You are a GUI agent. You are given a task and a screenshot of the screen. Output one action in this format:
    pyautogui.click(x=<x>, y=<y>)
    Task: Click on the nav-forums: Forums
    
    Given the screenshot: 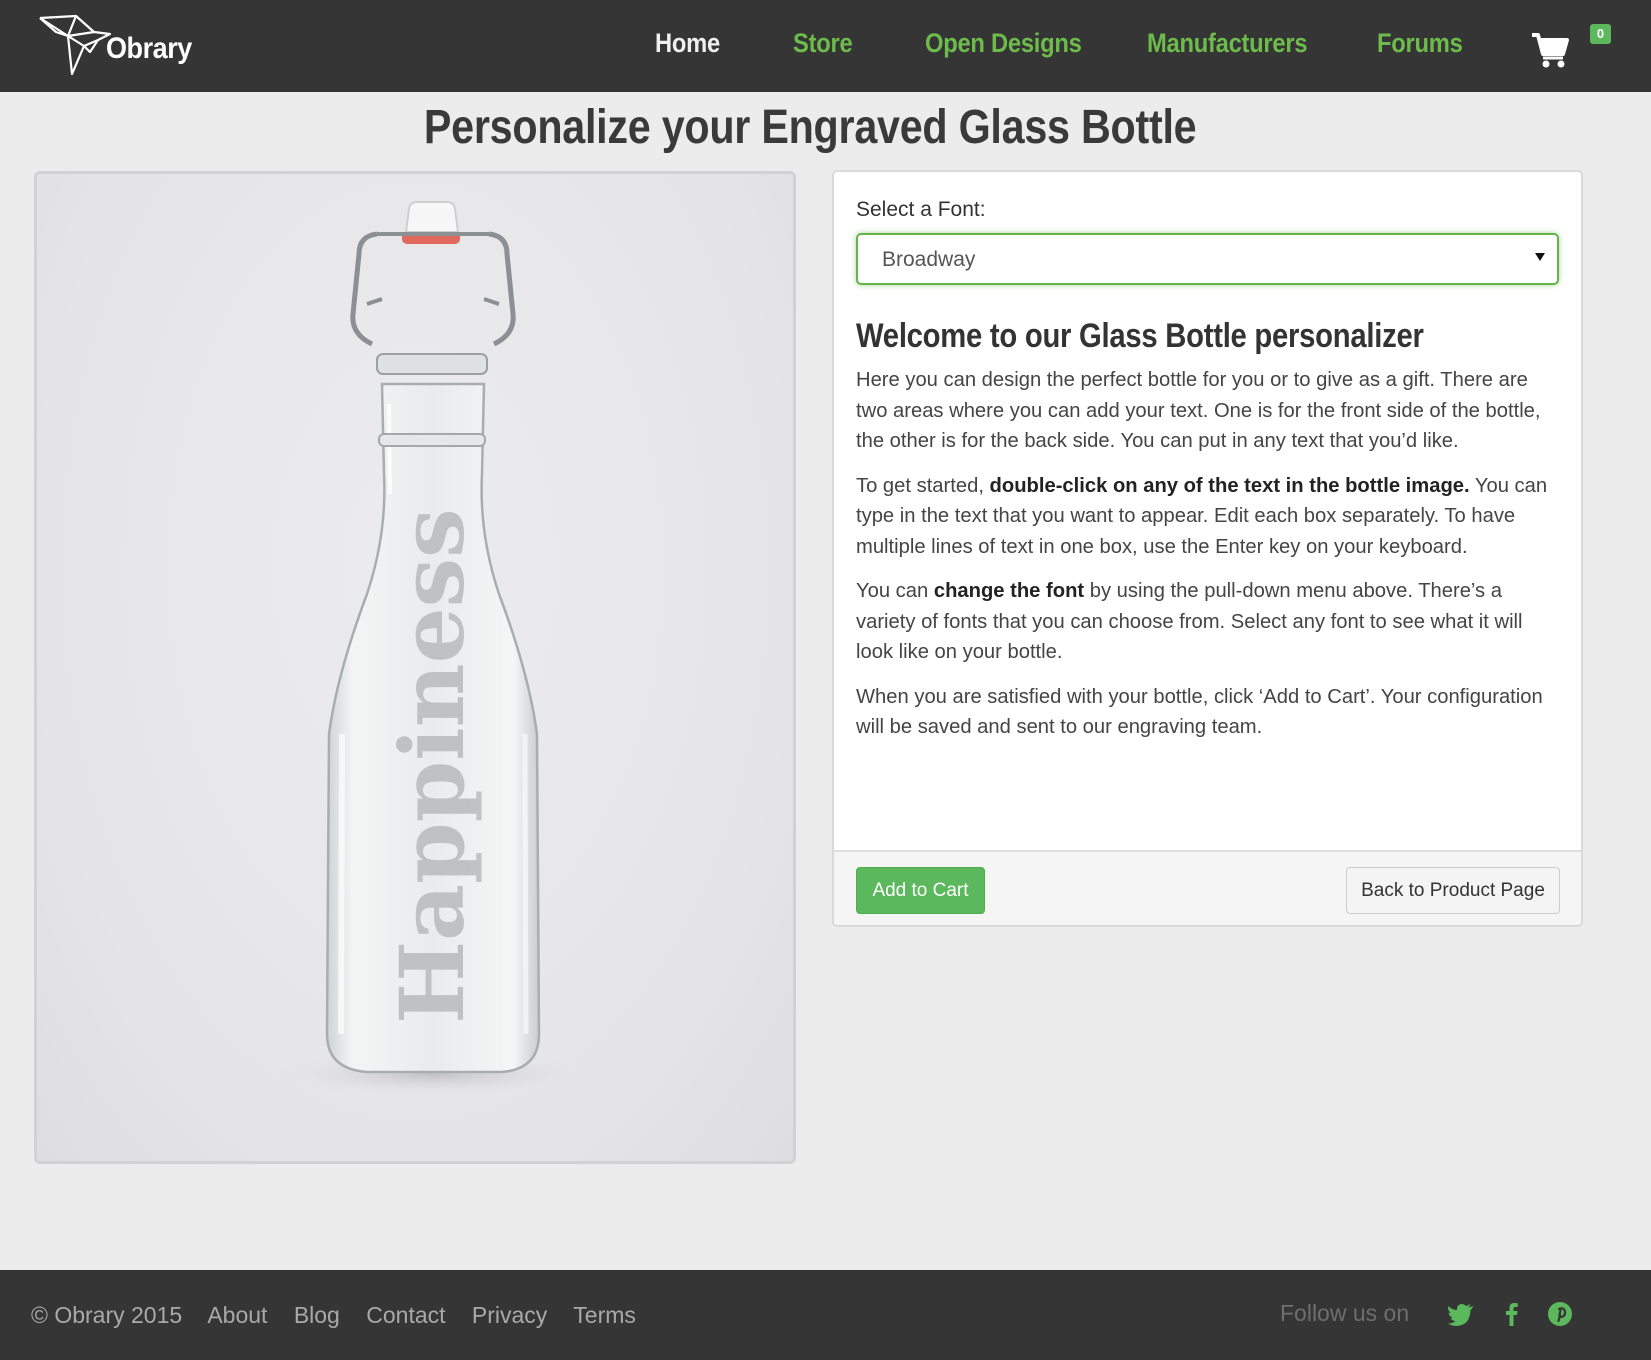 What is the action you would take?
    pyautogui.click(x=1420, y=43)
    